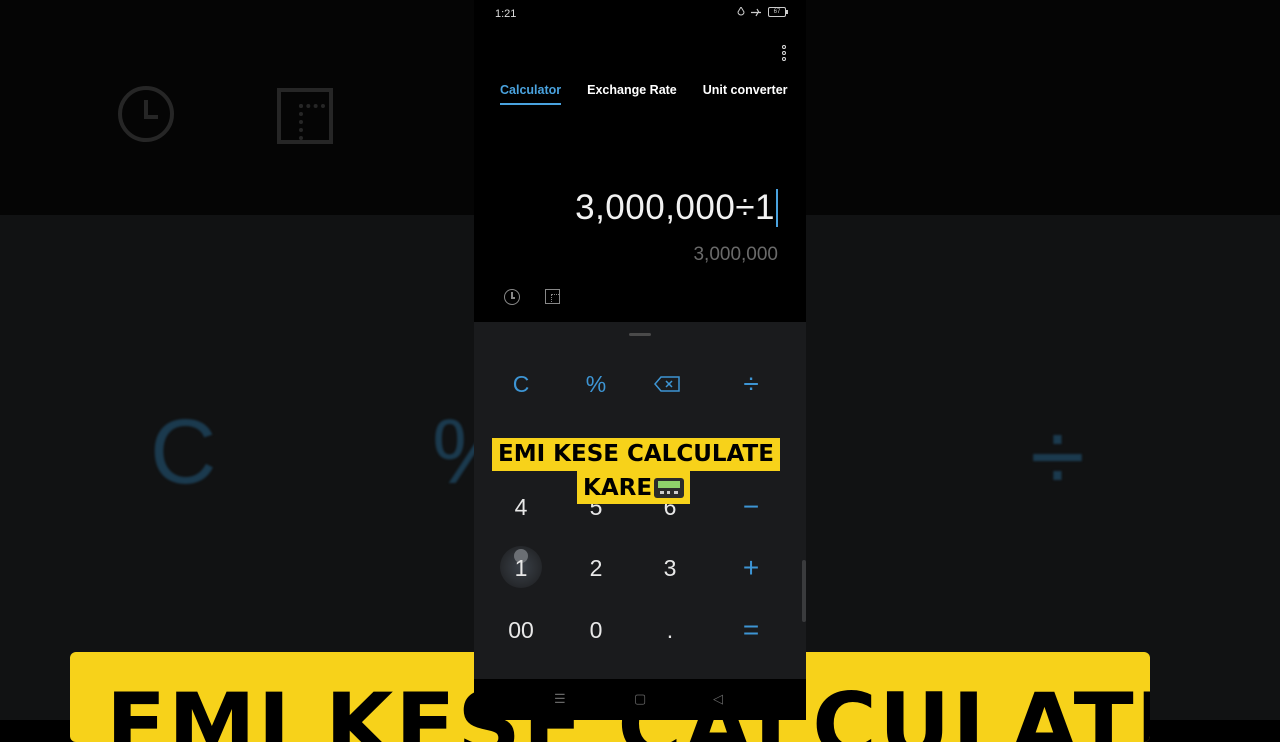 The width and height of the screenshot is (1280, 742). I want to click on key-4: 4, so click(521, 507).